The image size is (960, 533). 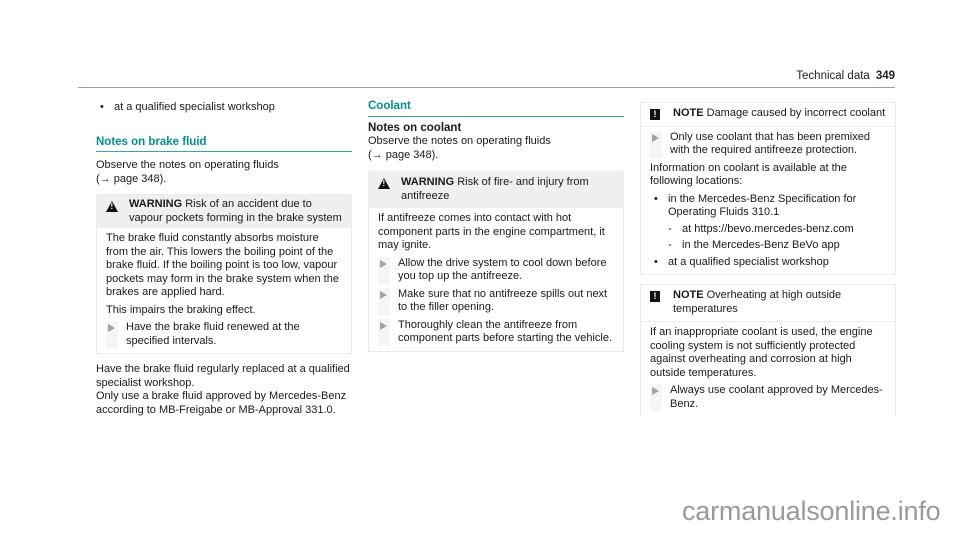 What do you see at coordinates (833, 76) in the screenshot?
I see `section-title: Technical data` at bounding box center [833, 76].